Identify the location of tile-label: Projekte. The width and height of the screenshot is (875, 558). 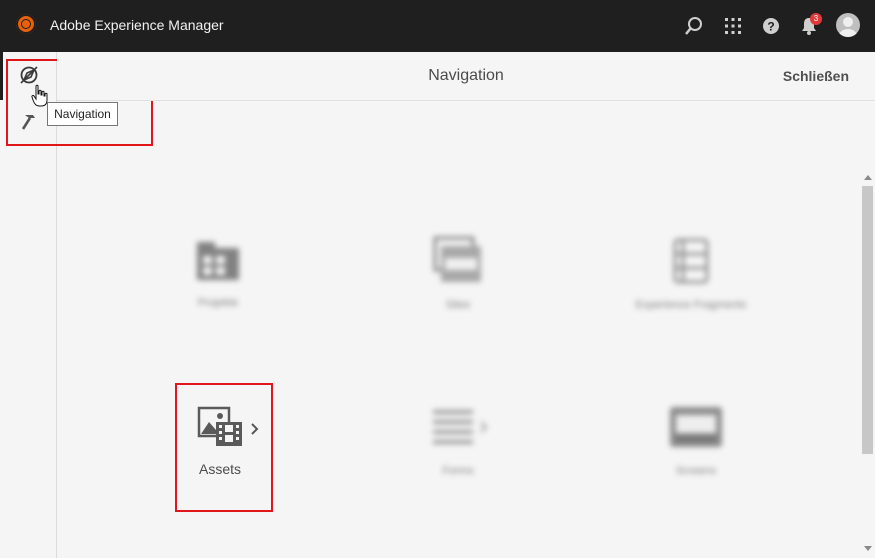
(218, 303).